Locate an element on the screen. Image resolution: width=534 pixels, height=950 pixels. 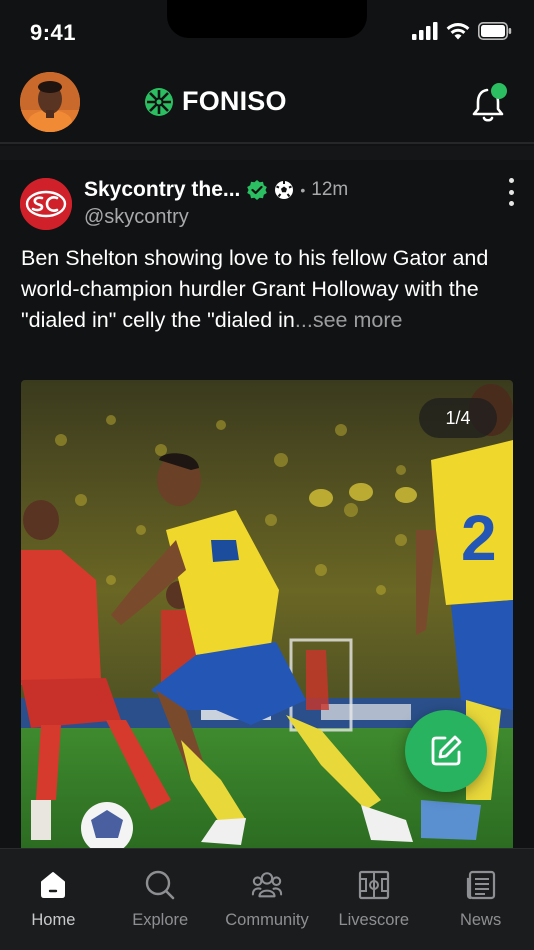
avatar-image is located at coordinates (50, 102).